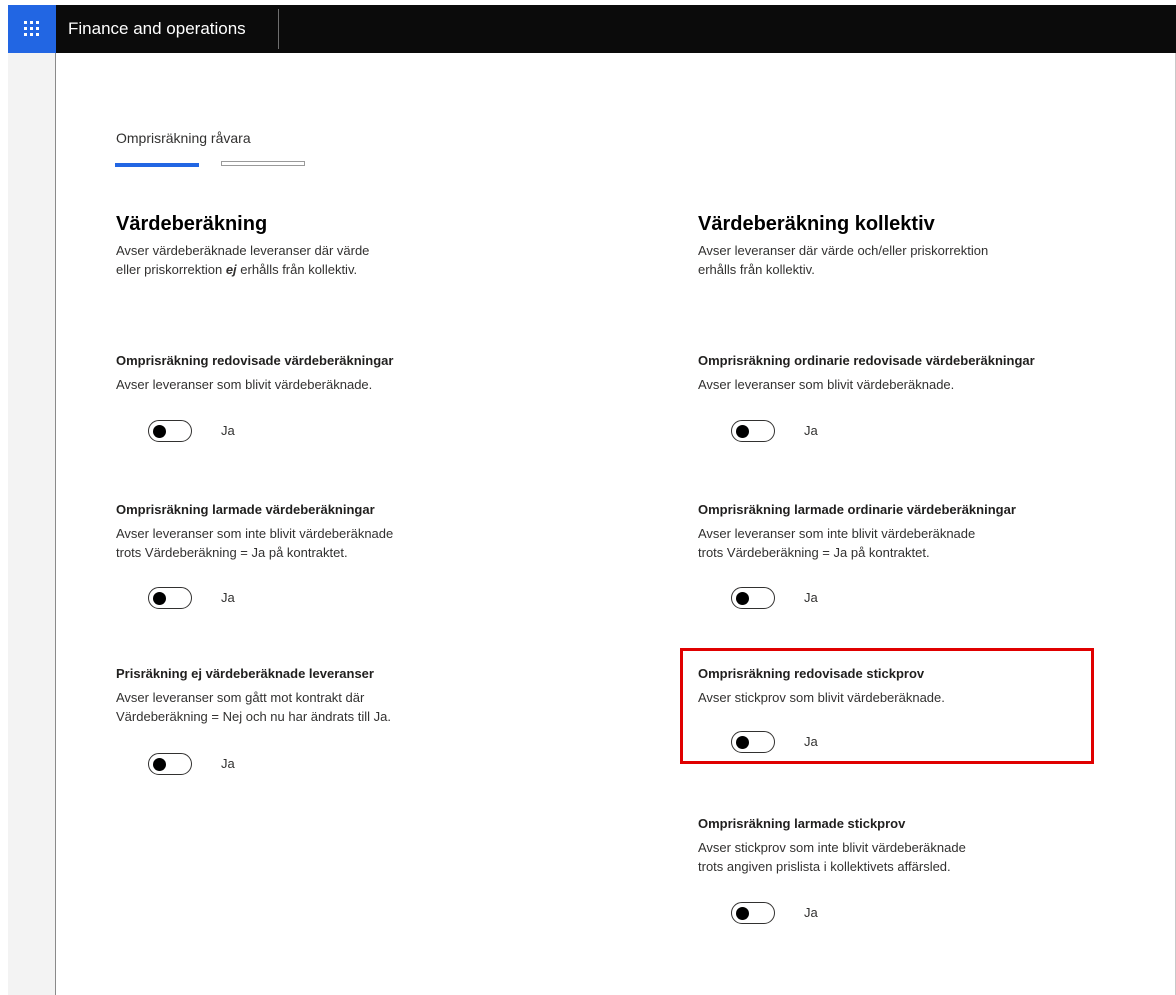  I want to click on tab-second, so click(263, 163).